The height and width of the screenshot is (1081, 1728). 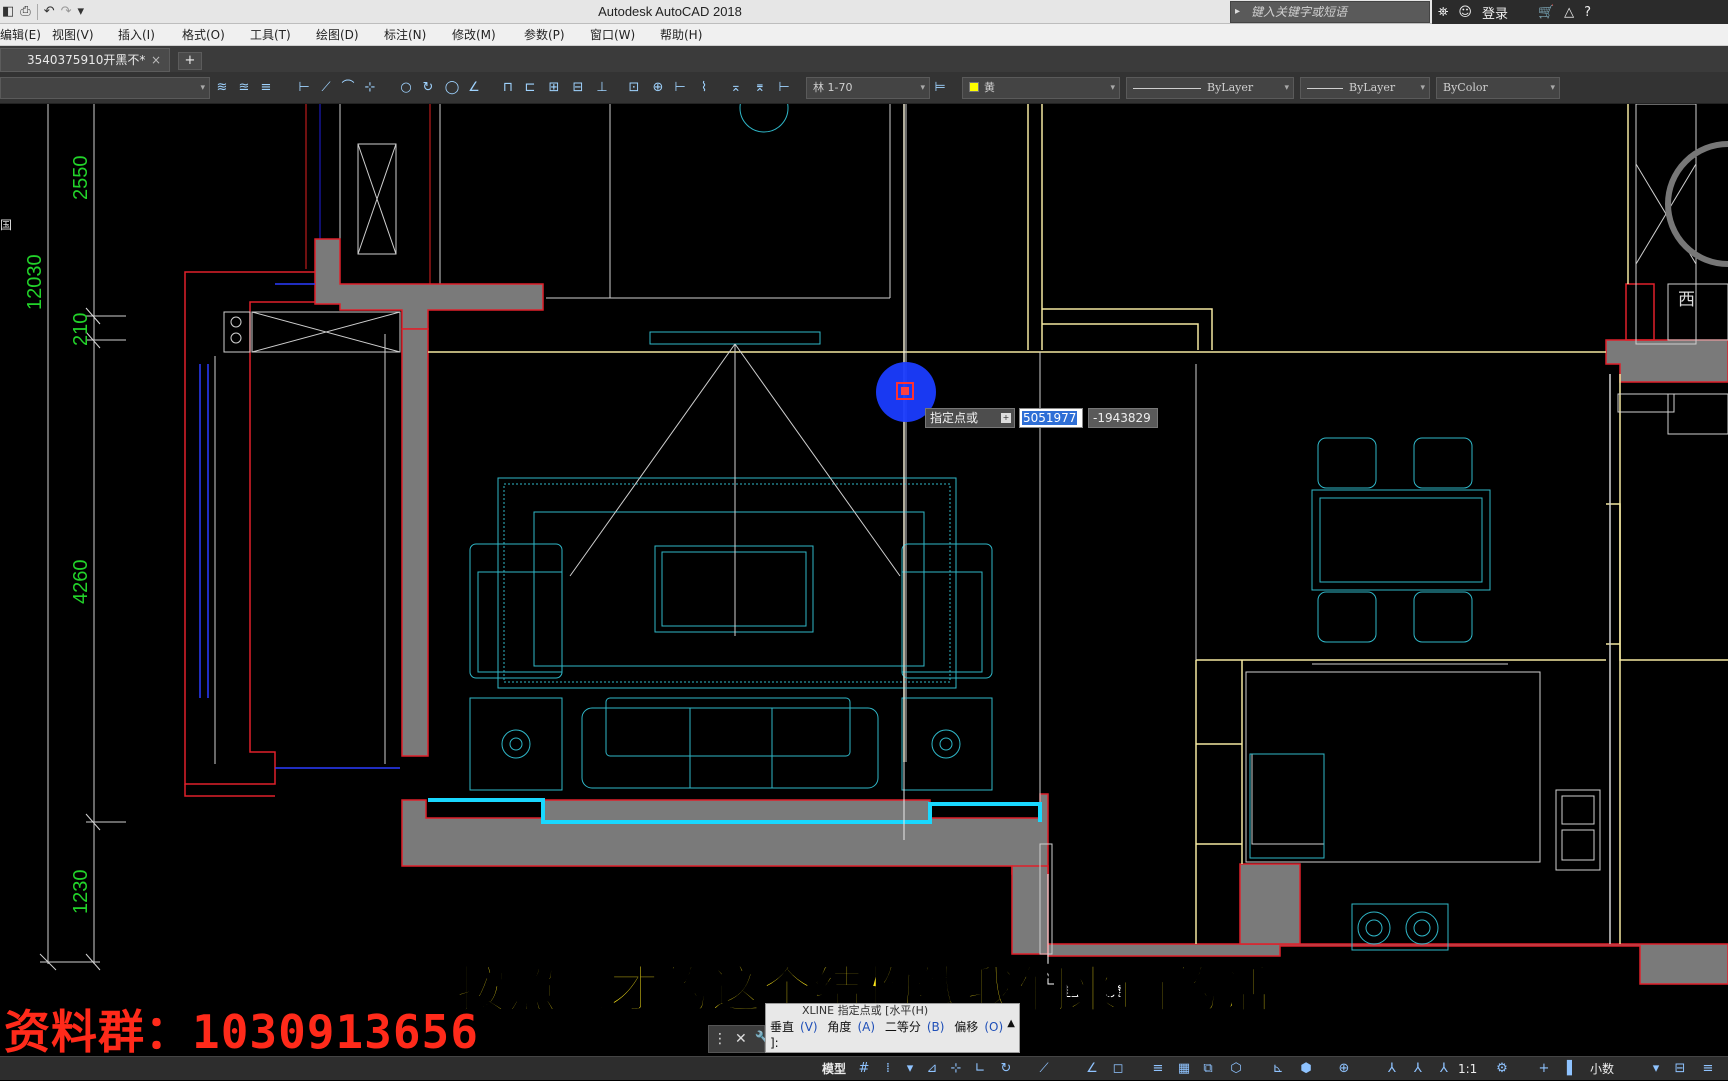 What do you see at coordinates (370, 88) in the screenshot?
I see `ordinate-dim-icon: ⊹` at bounding box center [370, 88].